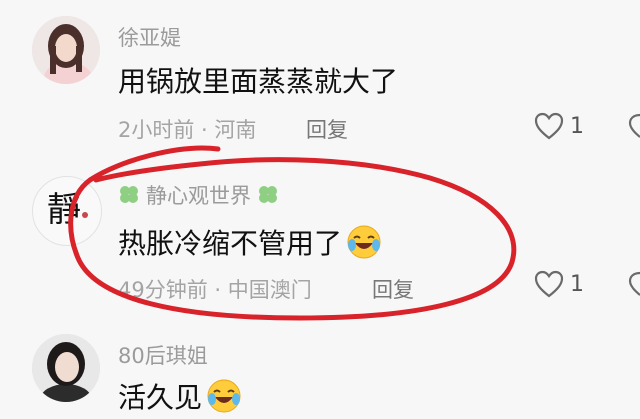 Image resolution: width=640 pixels, height=419 pixels. I want to click on comment-text-row: 热胀冷缩不管用了, so click(250, 242).